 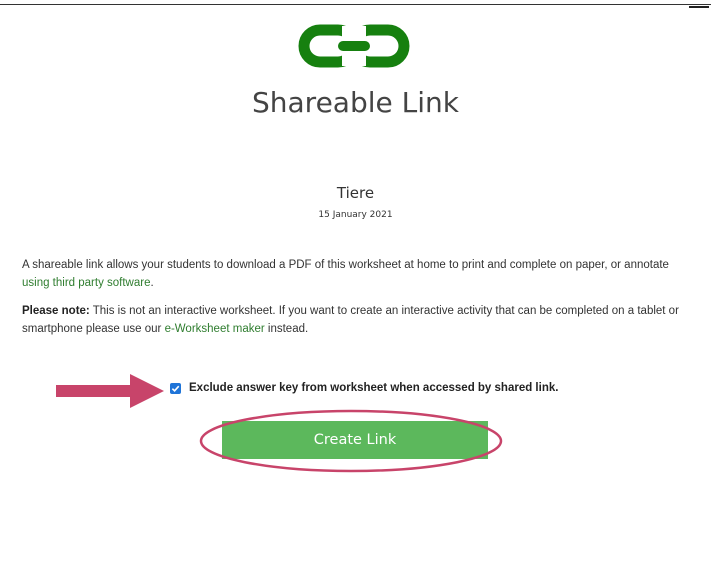 I want to click on page-title: Shareable Link, so click(x=355, y=102).